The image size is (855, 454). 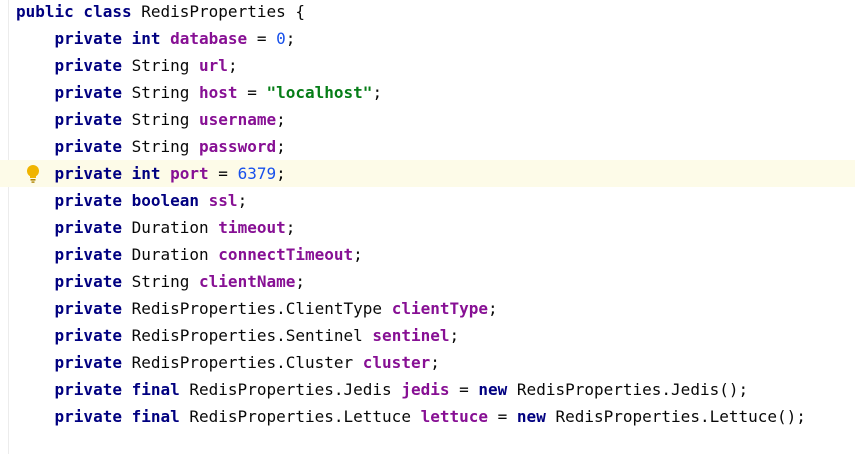 I want to click on code-line-text: private int port = 6379;, so click(x=151, y=173).